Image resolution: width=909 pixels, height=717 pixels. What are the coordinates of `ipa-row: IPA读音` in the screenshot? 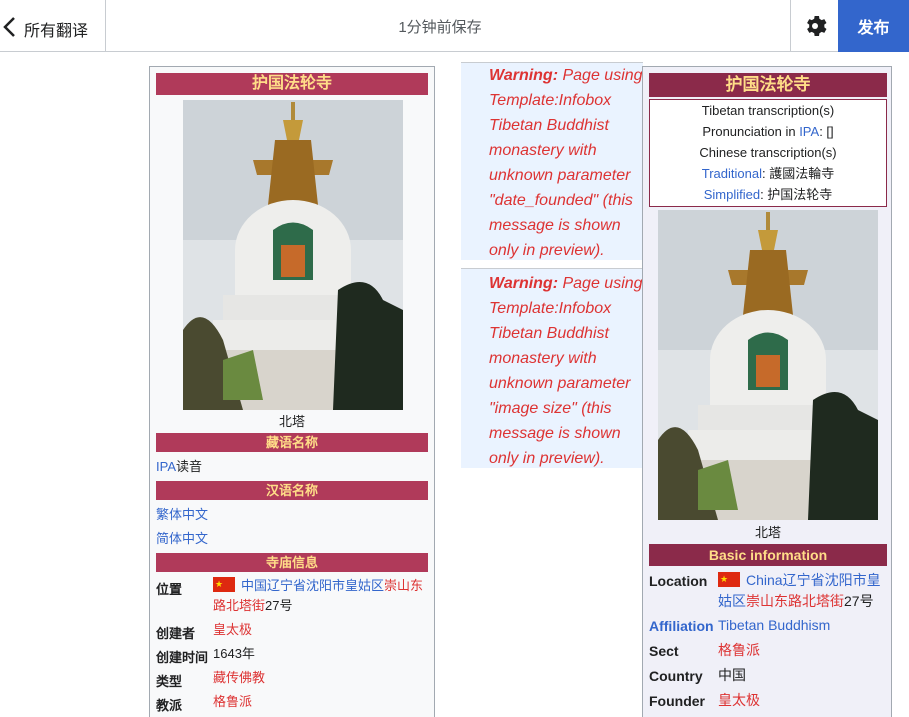 It's located at (179, 467).